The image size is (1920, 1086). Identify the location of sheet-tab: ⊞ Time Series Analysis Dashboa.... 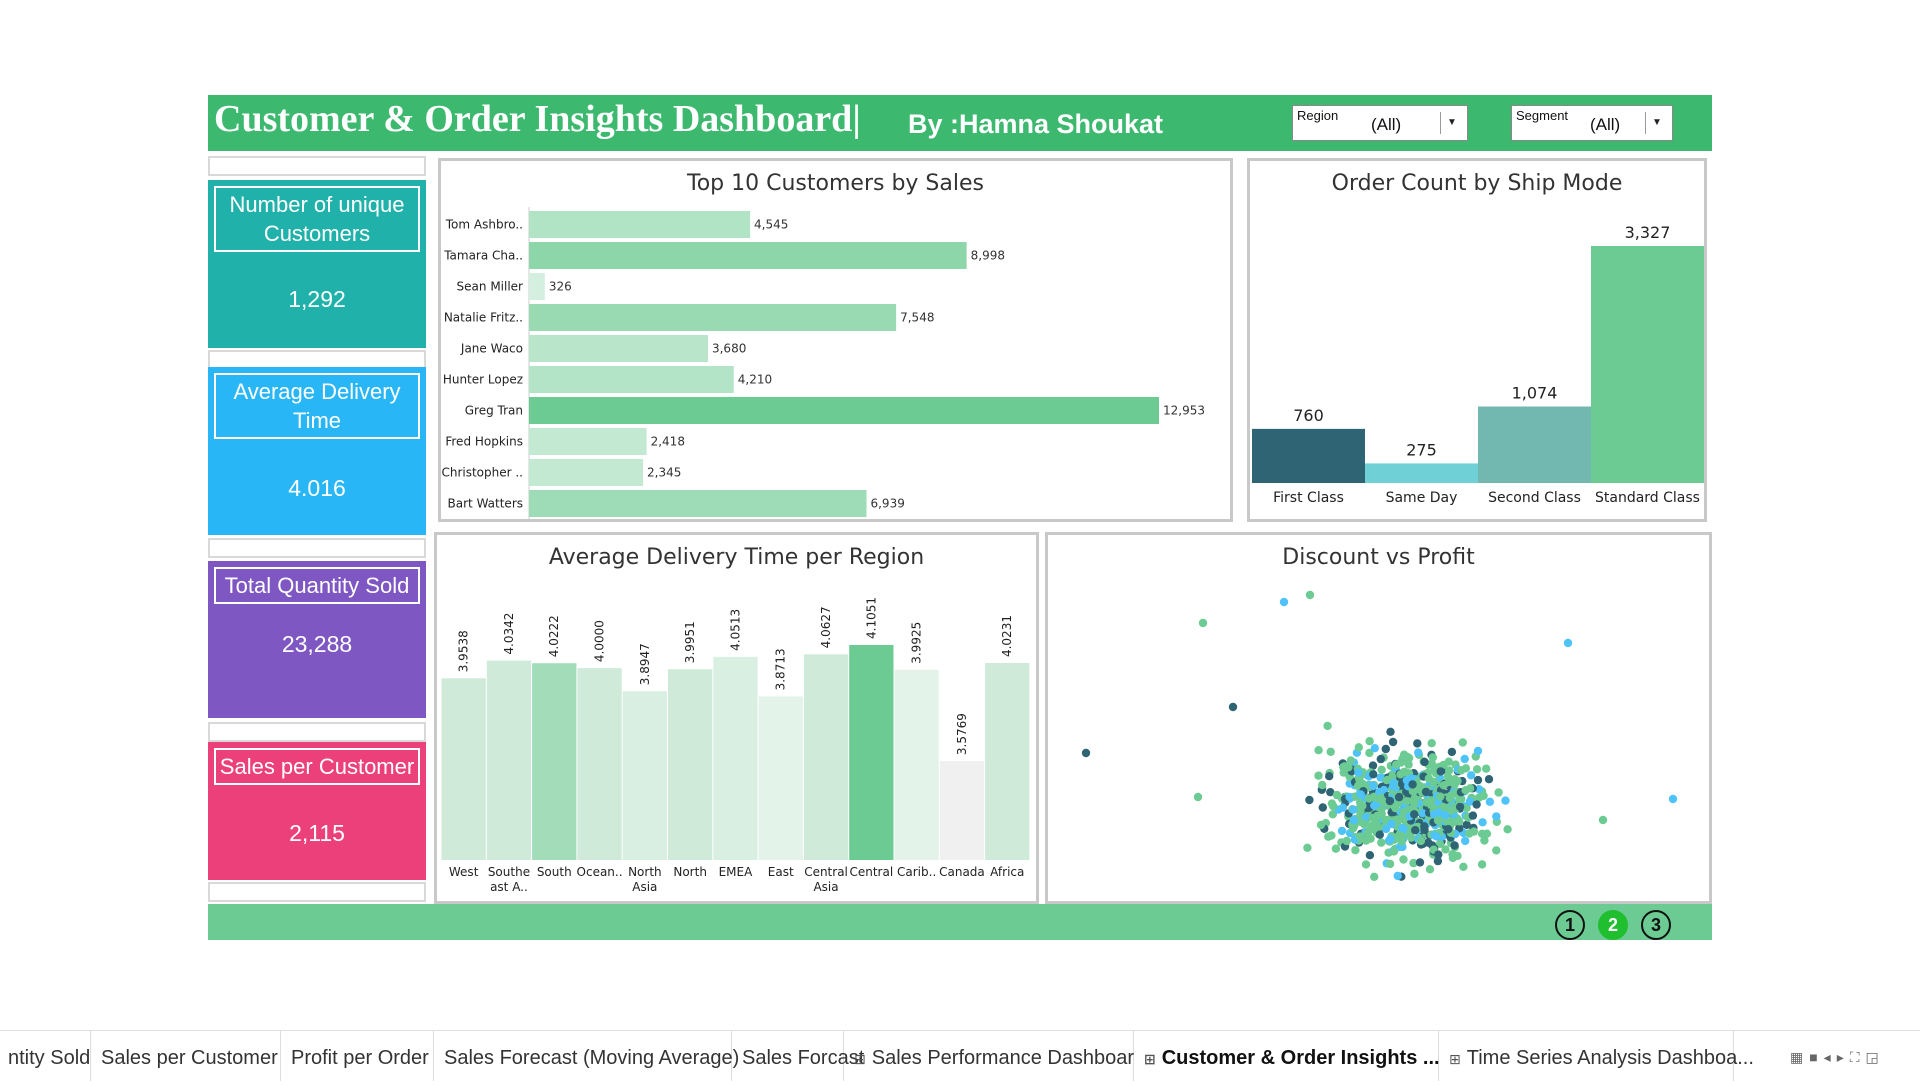
(1596, 1056).